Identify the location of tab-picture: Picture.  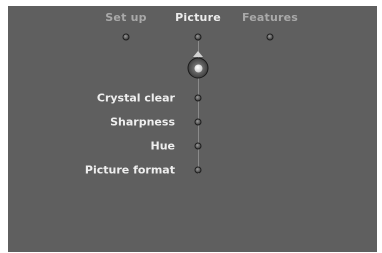
(198, 17).